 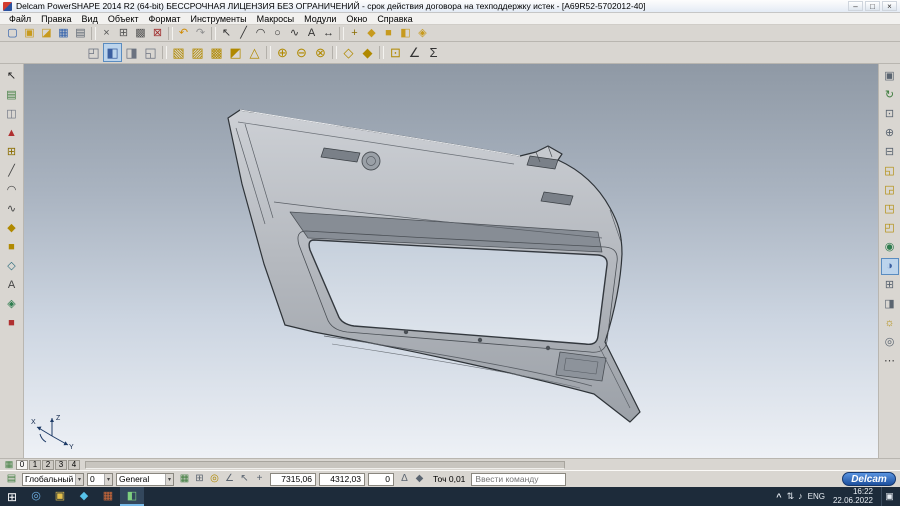 I want to click on level-tab: 3, so click(x=61, y=464).